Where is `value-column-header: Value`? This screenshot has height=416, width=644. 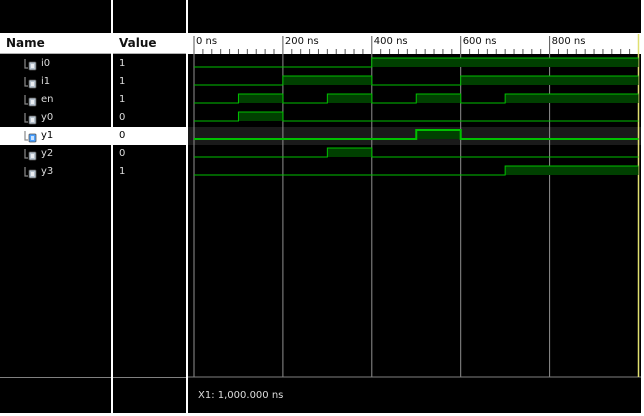
value-column-header: Value is located at coordinates (149, 43).